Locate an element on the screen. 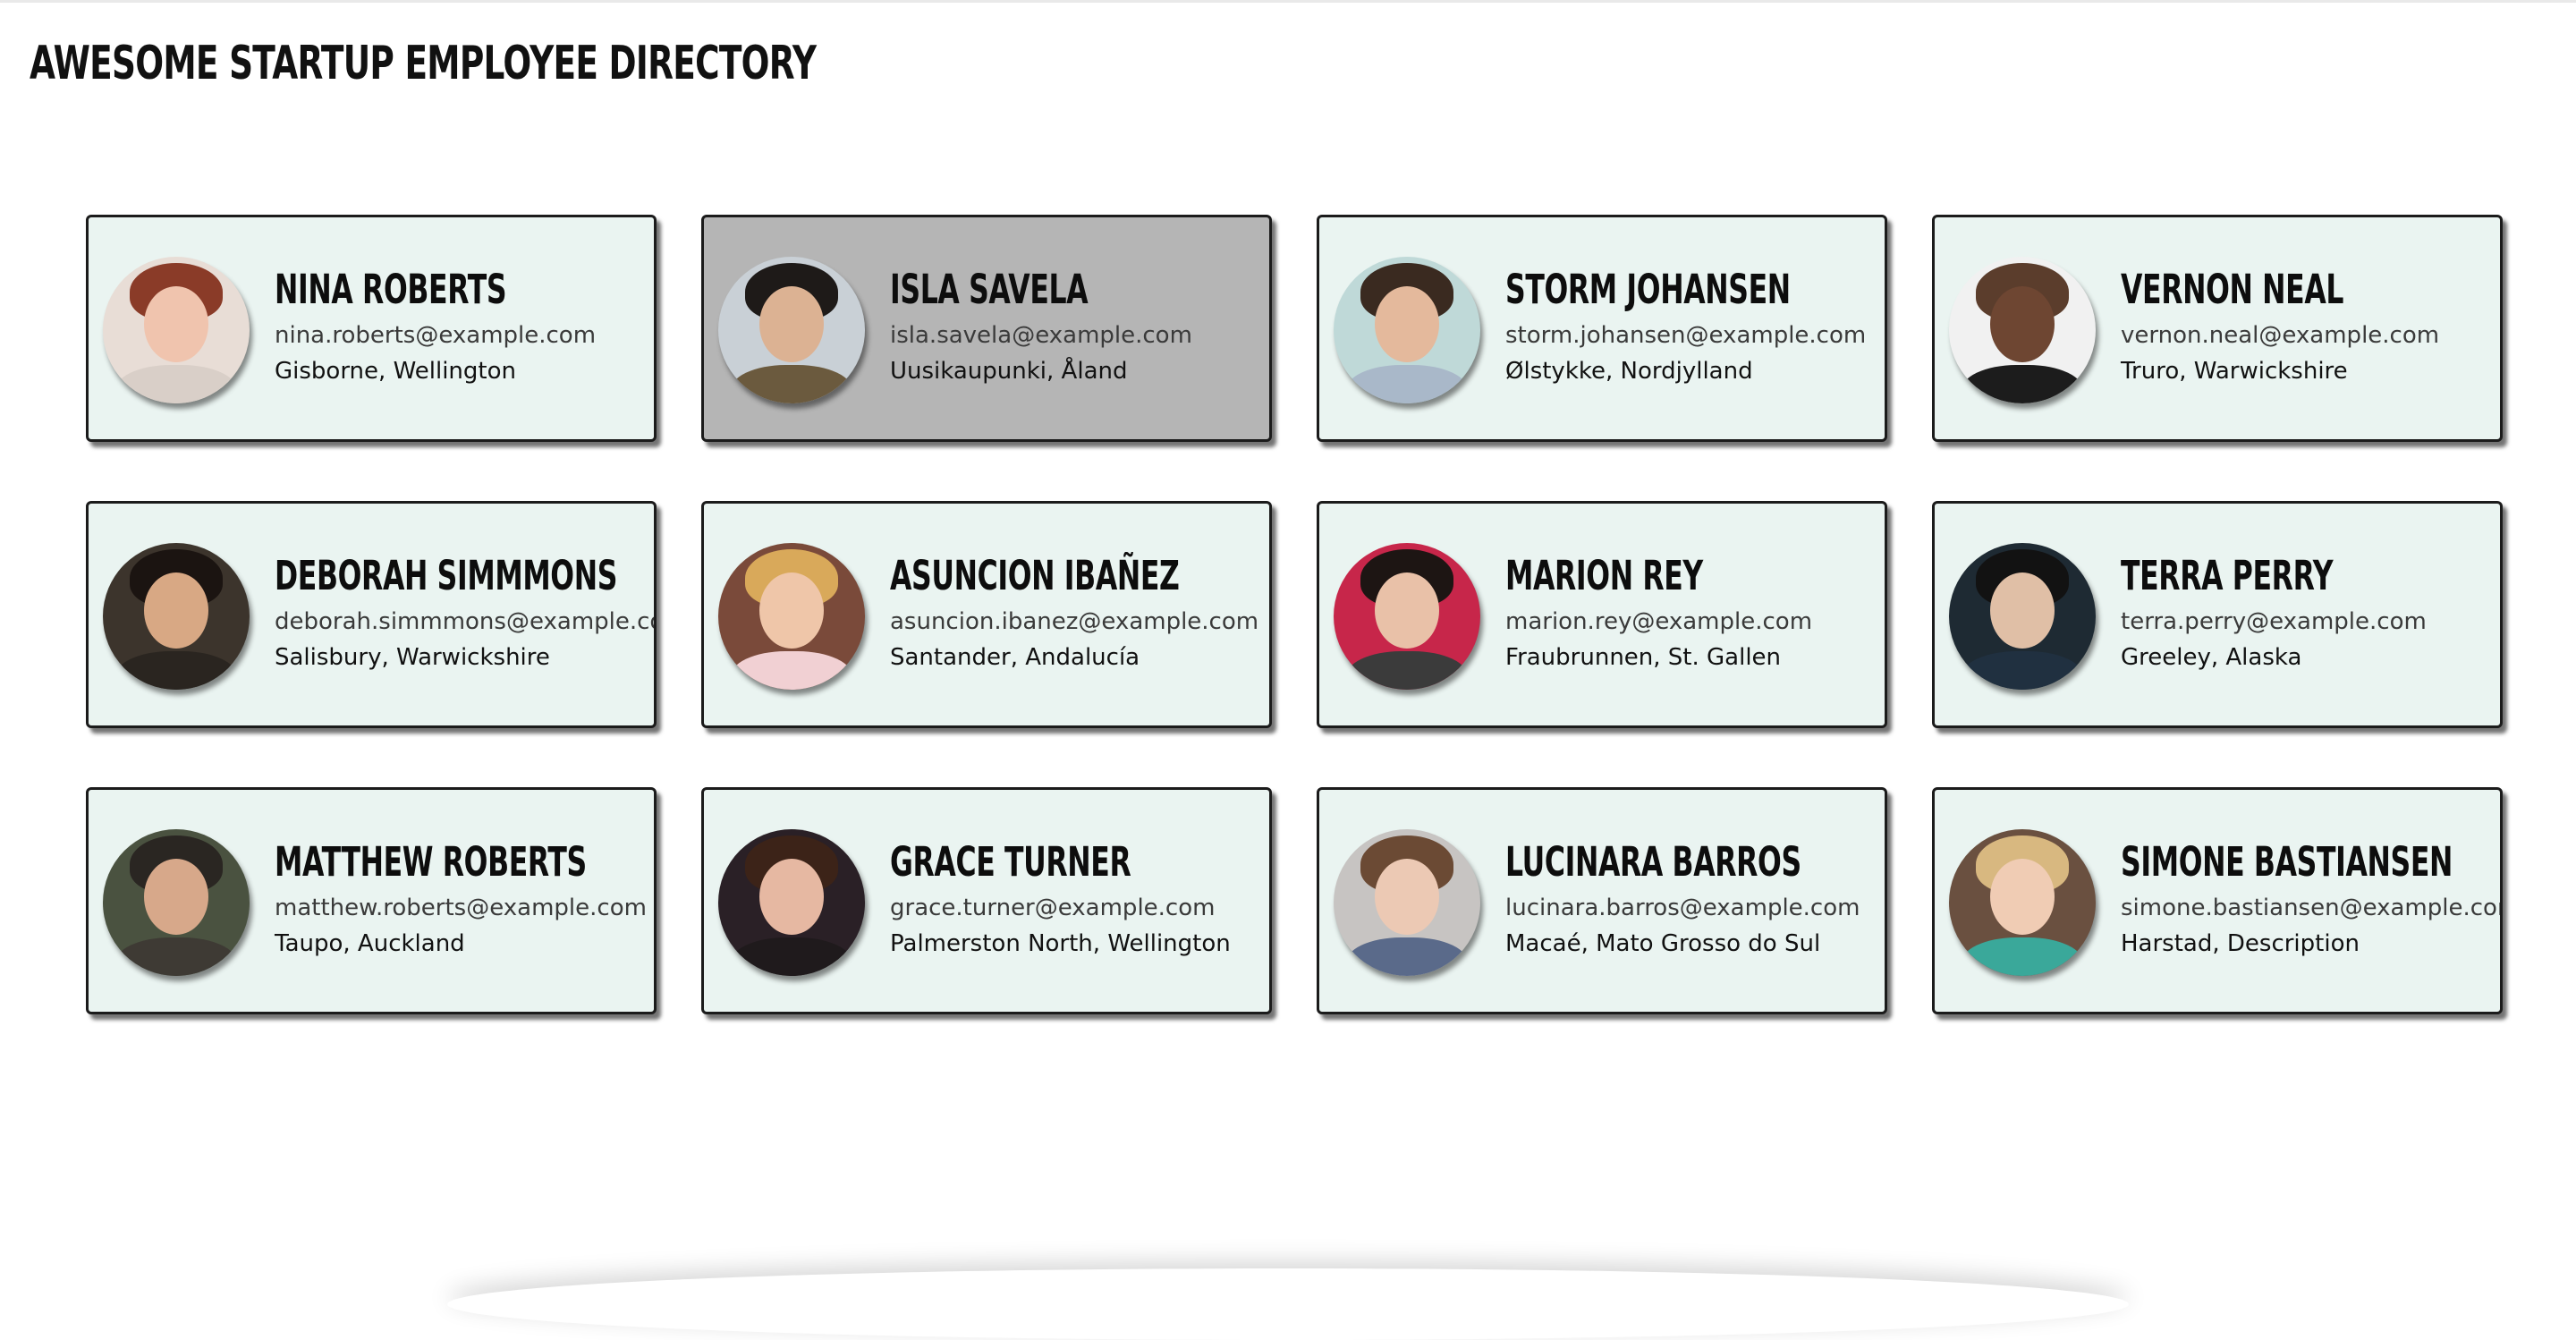 This screenshot has height=1340, width=2576. employee-name: ASUNCION IBAÑEZ is located at coordinates (1035, 575).